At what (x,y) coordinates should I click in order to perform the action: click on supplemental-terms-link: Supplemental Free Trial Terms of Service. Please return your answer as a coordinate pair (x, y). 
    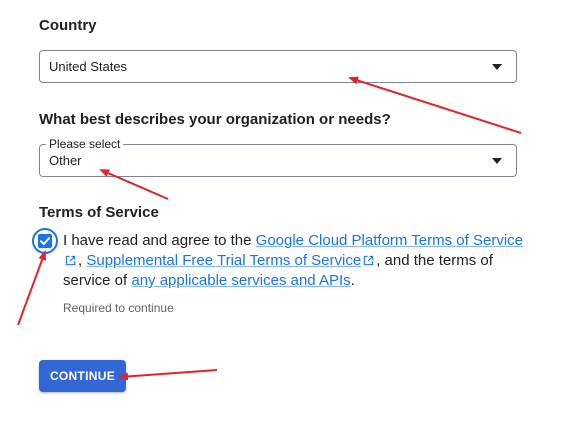
    Looking at the image, I should click on (223, 260).